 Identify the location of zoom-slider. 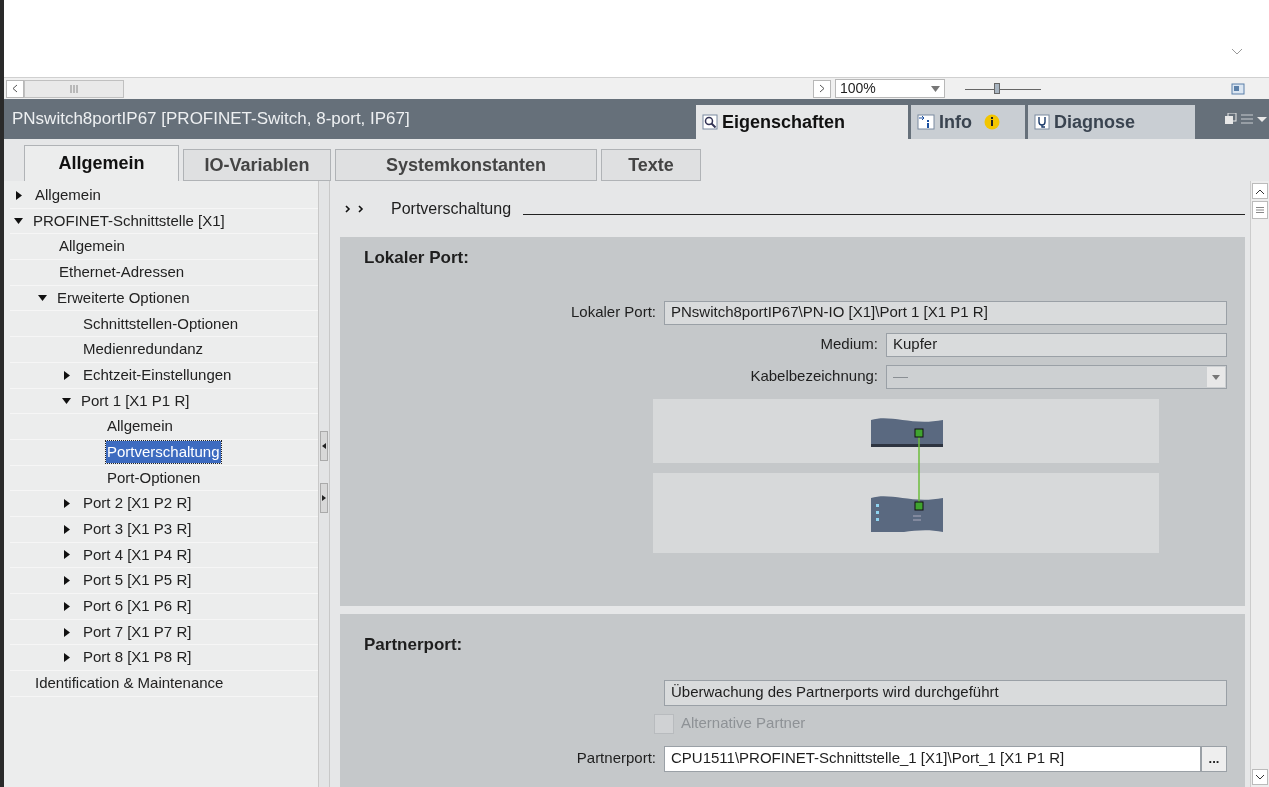
(1003, 88).